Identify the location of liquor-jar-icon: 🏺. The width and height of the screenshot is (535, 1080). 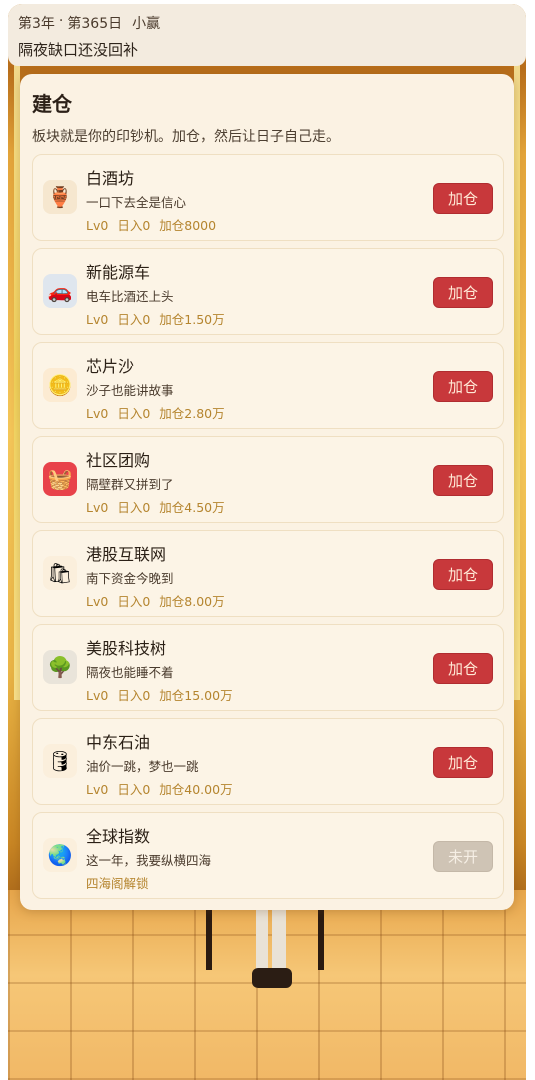
(60, 197).